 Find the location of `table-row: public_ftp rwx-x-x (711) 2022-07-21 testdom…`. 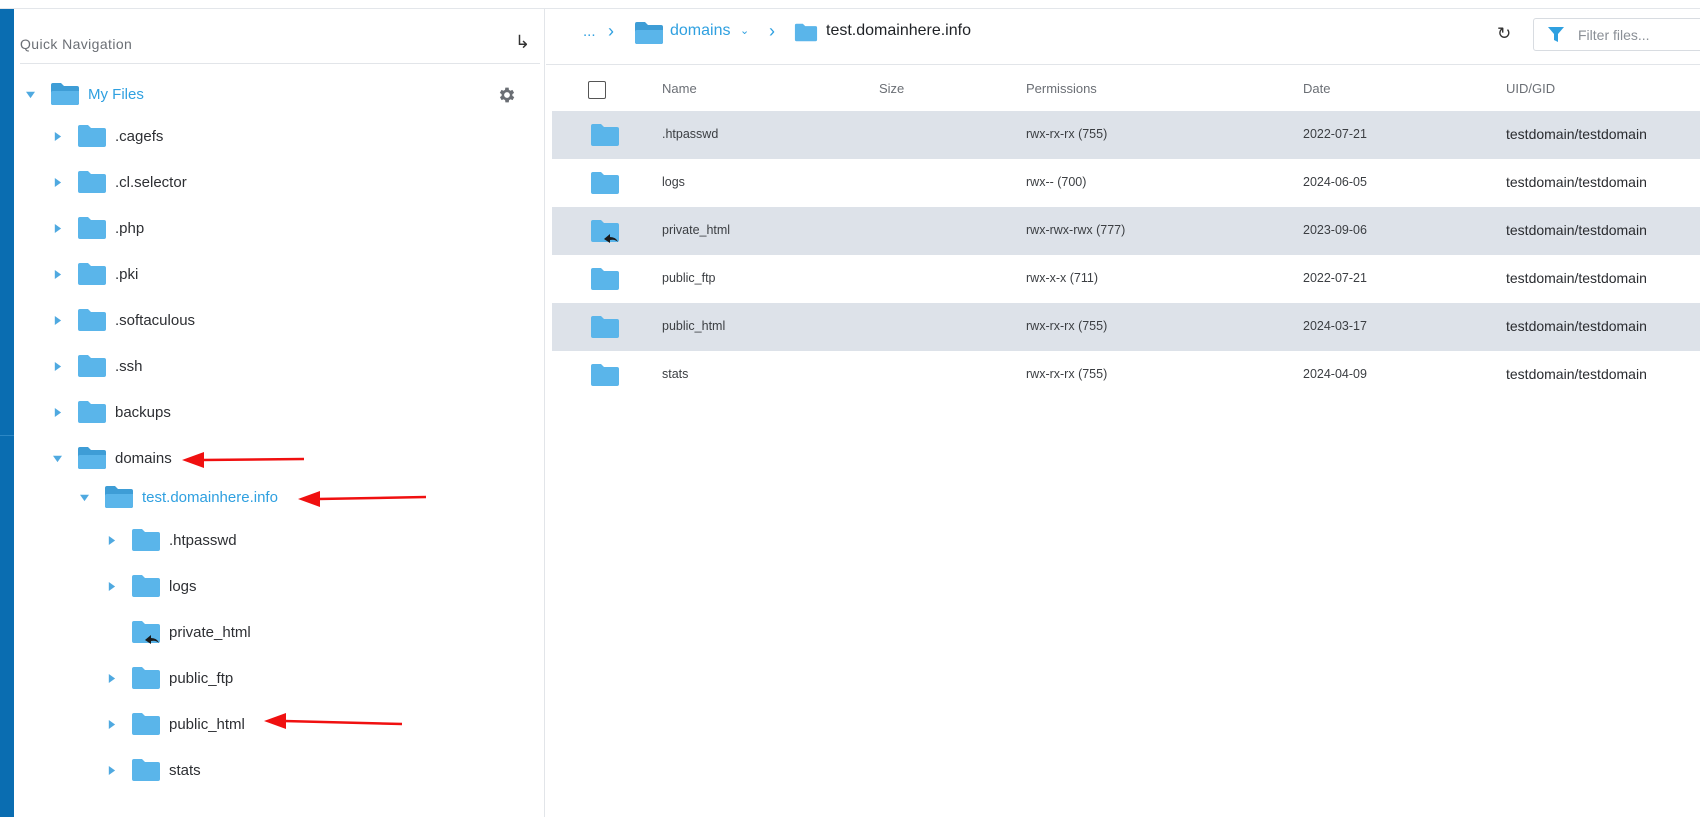

table-row: public_ftp rwx-x-x (711) 2022-07-21 testdom… is located at coordinates (1126, 279).